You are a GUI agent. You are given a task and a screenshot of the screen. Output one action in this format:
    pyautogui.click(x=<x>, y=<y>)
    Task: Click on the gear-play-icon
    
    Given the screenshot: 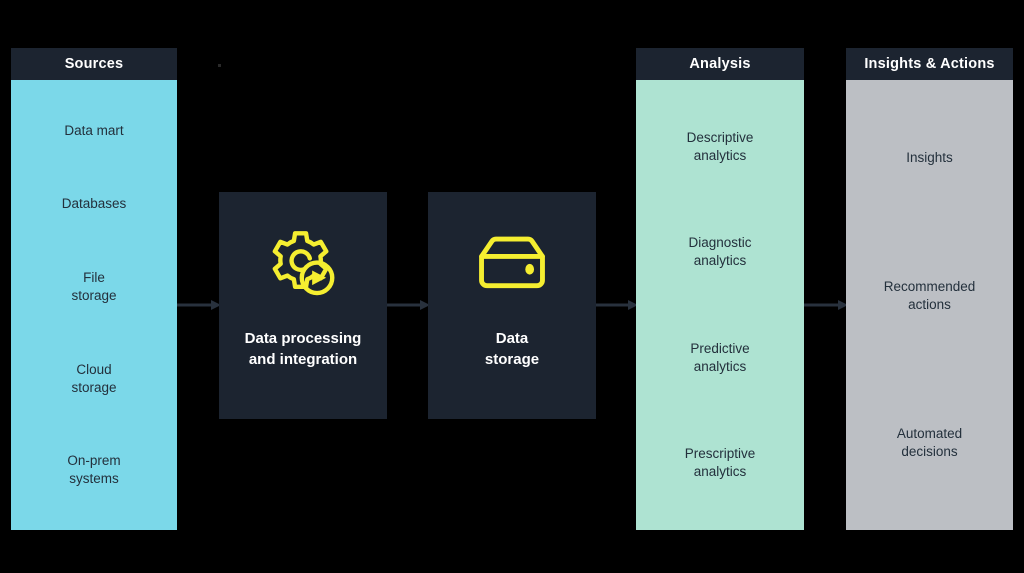 What is the action you would take?
    pyautogui.click(x=303, y=265)
    